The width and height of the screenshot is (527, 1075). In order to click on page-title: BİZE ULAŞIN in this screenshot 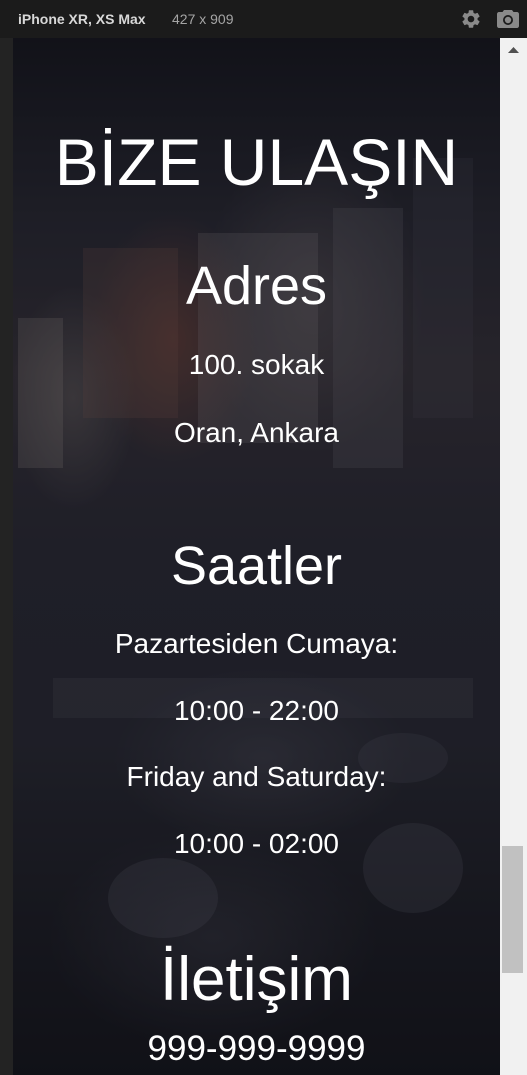, I will do `click(256, 162)`.